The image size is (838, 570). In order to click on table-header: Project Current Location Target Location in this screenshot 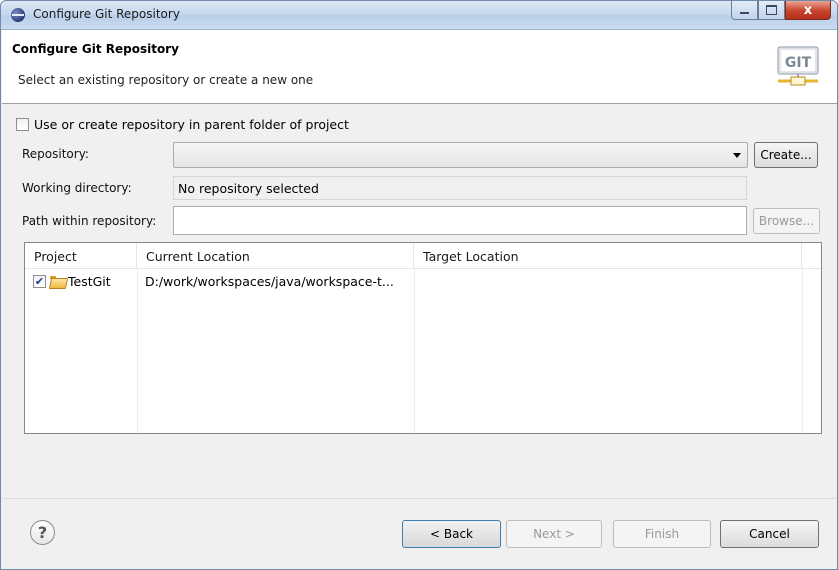, I will do `click(423, 256)`.